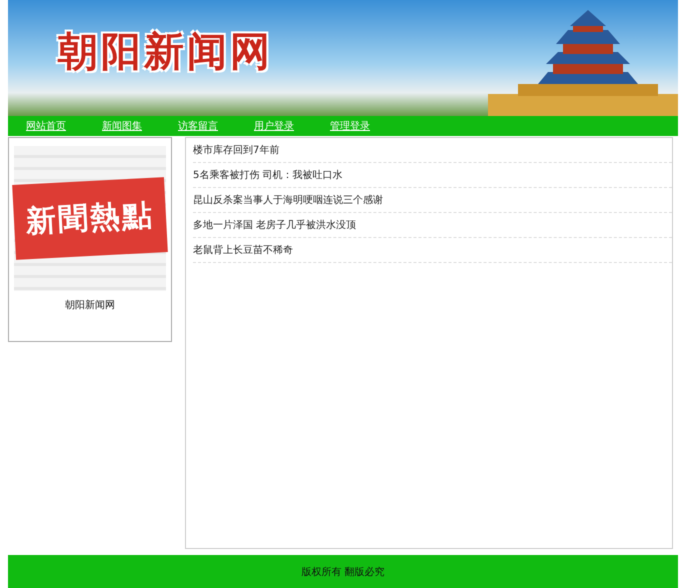  I want to click on news-link: 老鼠背上长豆苗不稀奇, so click(243, 250).